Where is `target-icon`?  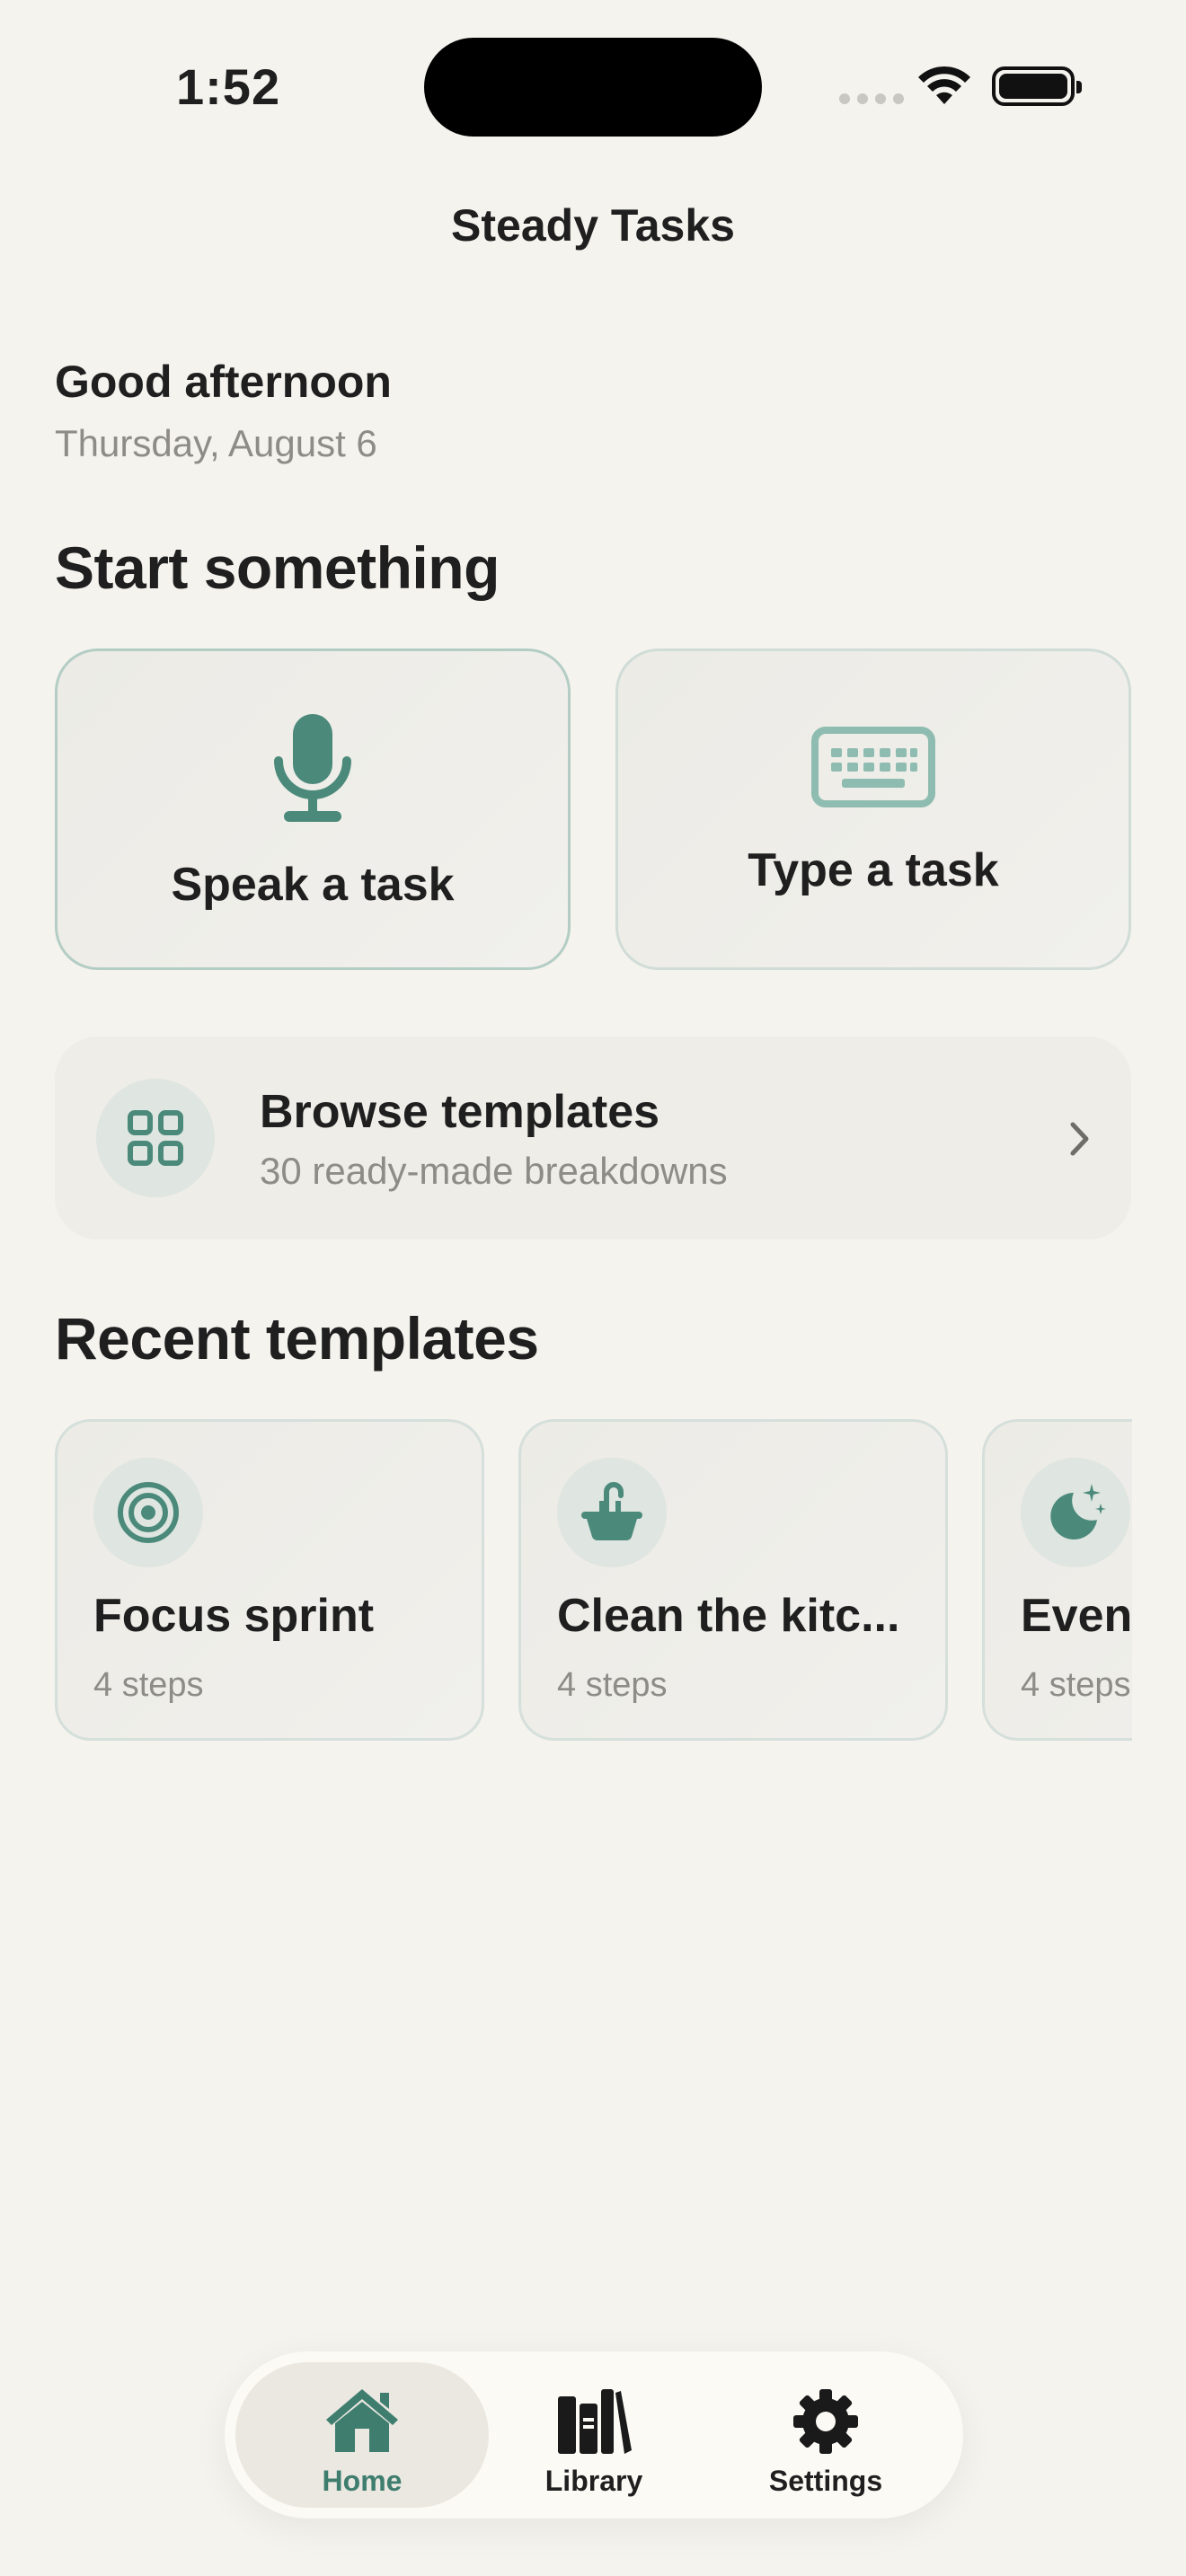 target-icon is located at coordinates (148, 1512).